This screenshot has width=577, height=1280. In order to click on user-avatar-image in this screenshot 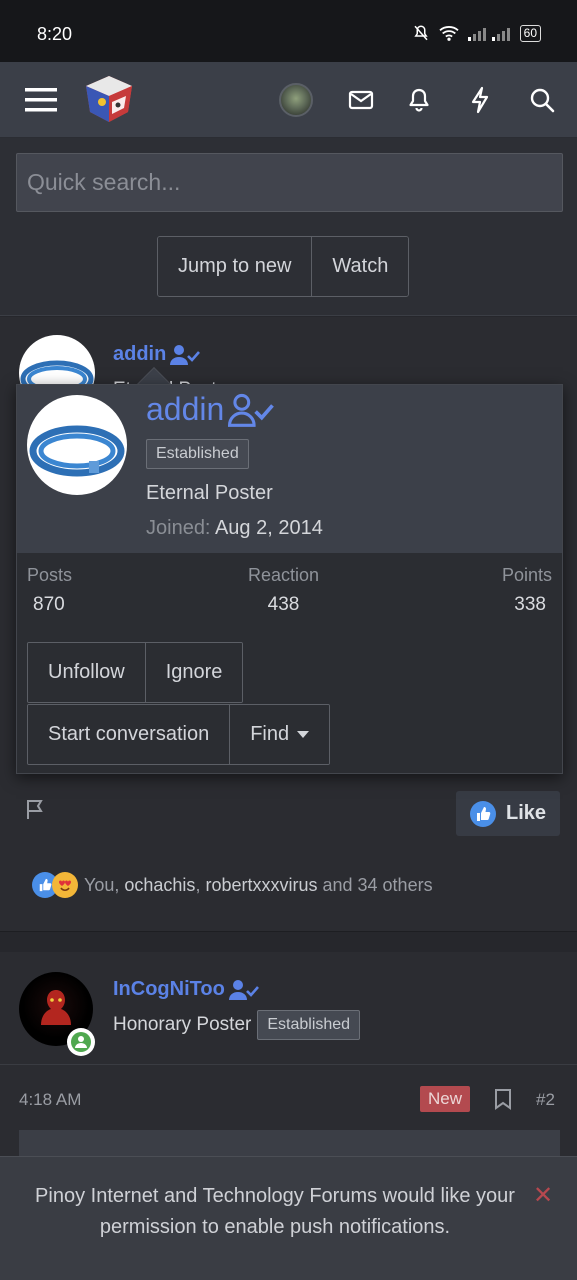, I will do `click(296, 100)`.